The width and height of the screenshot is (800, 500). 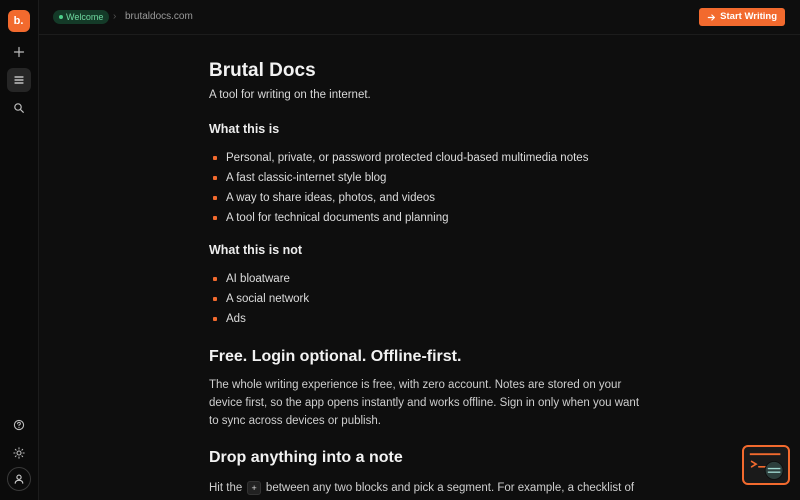 I want to click on help-icon, so click(x=19, y=425).